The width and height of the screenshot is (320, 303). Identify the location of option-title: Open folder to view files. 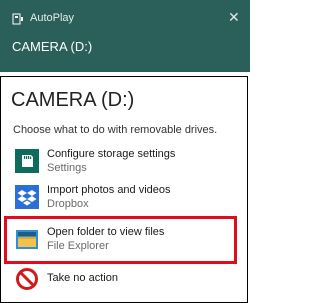
(106, 232).